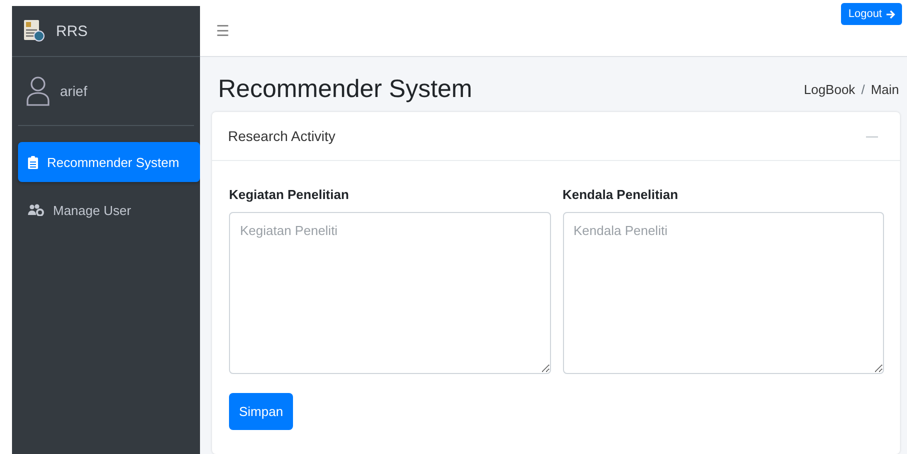 This screenshot has height=454, width=907. I want to click on brand-name: RRS, so click(72, 31).